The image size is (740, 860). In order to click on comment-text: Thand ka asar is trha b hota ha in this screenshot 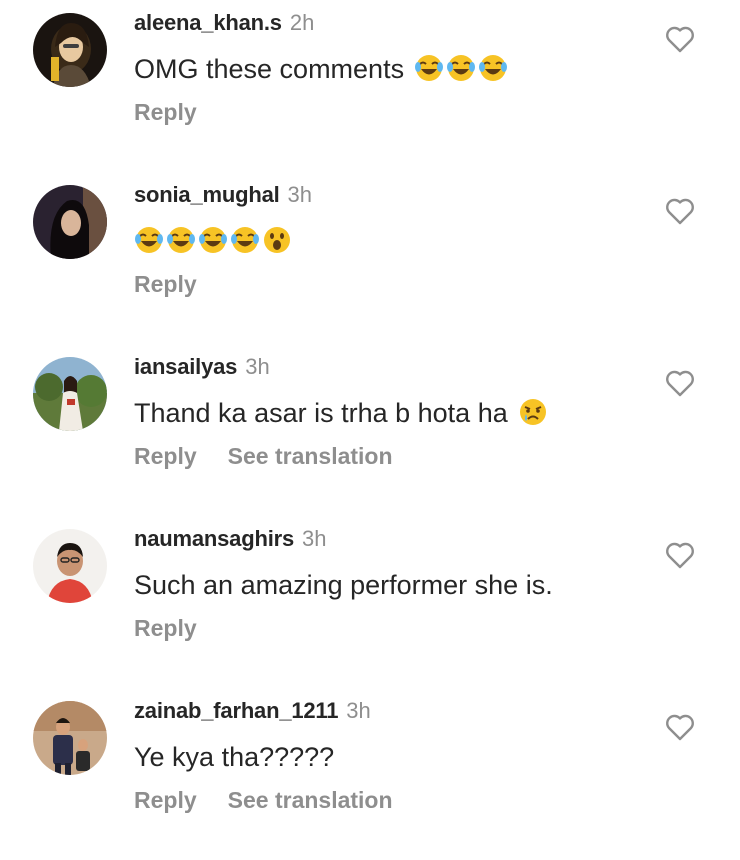, I will do `click(341, 413)`.